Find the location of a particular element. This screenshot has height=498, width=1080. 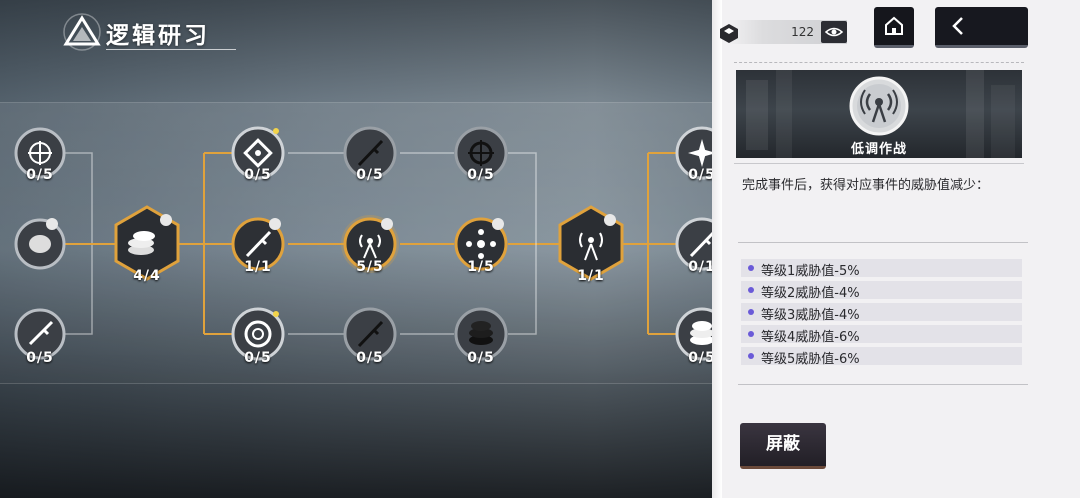

node-label-hub2: 1/1 is located at coordinates (591, 276).